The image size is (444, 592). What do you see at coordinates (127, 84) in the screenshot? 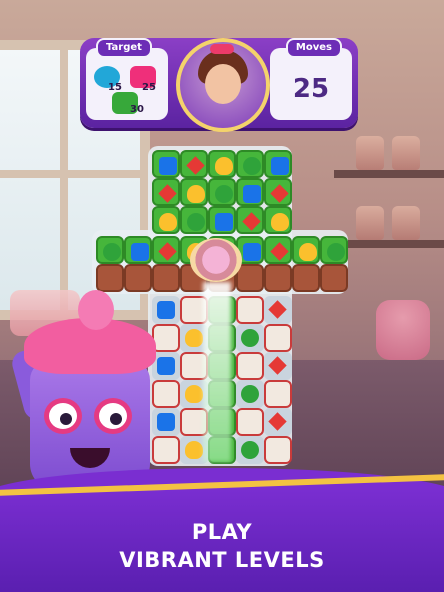
I see `target-panel: 15 25 30` at bounding box center [127, 84].